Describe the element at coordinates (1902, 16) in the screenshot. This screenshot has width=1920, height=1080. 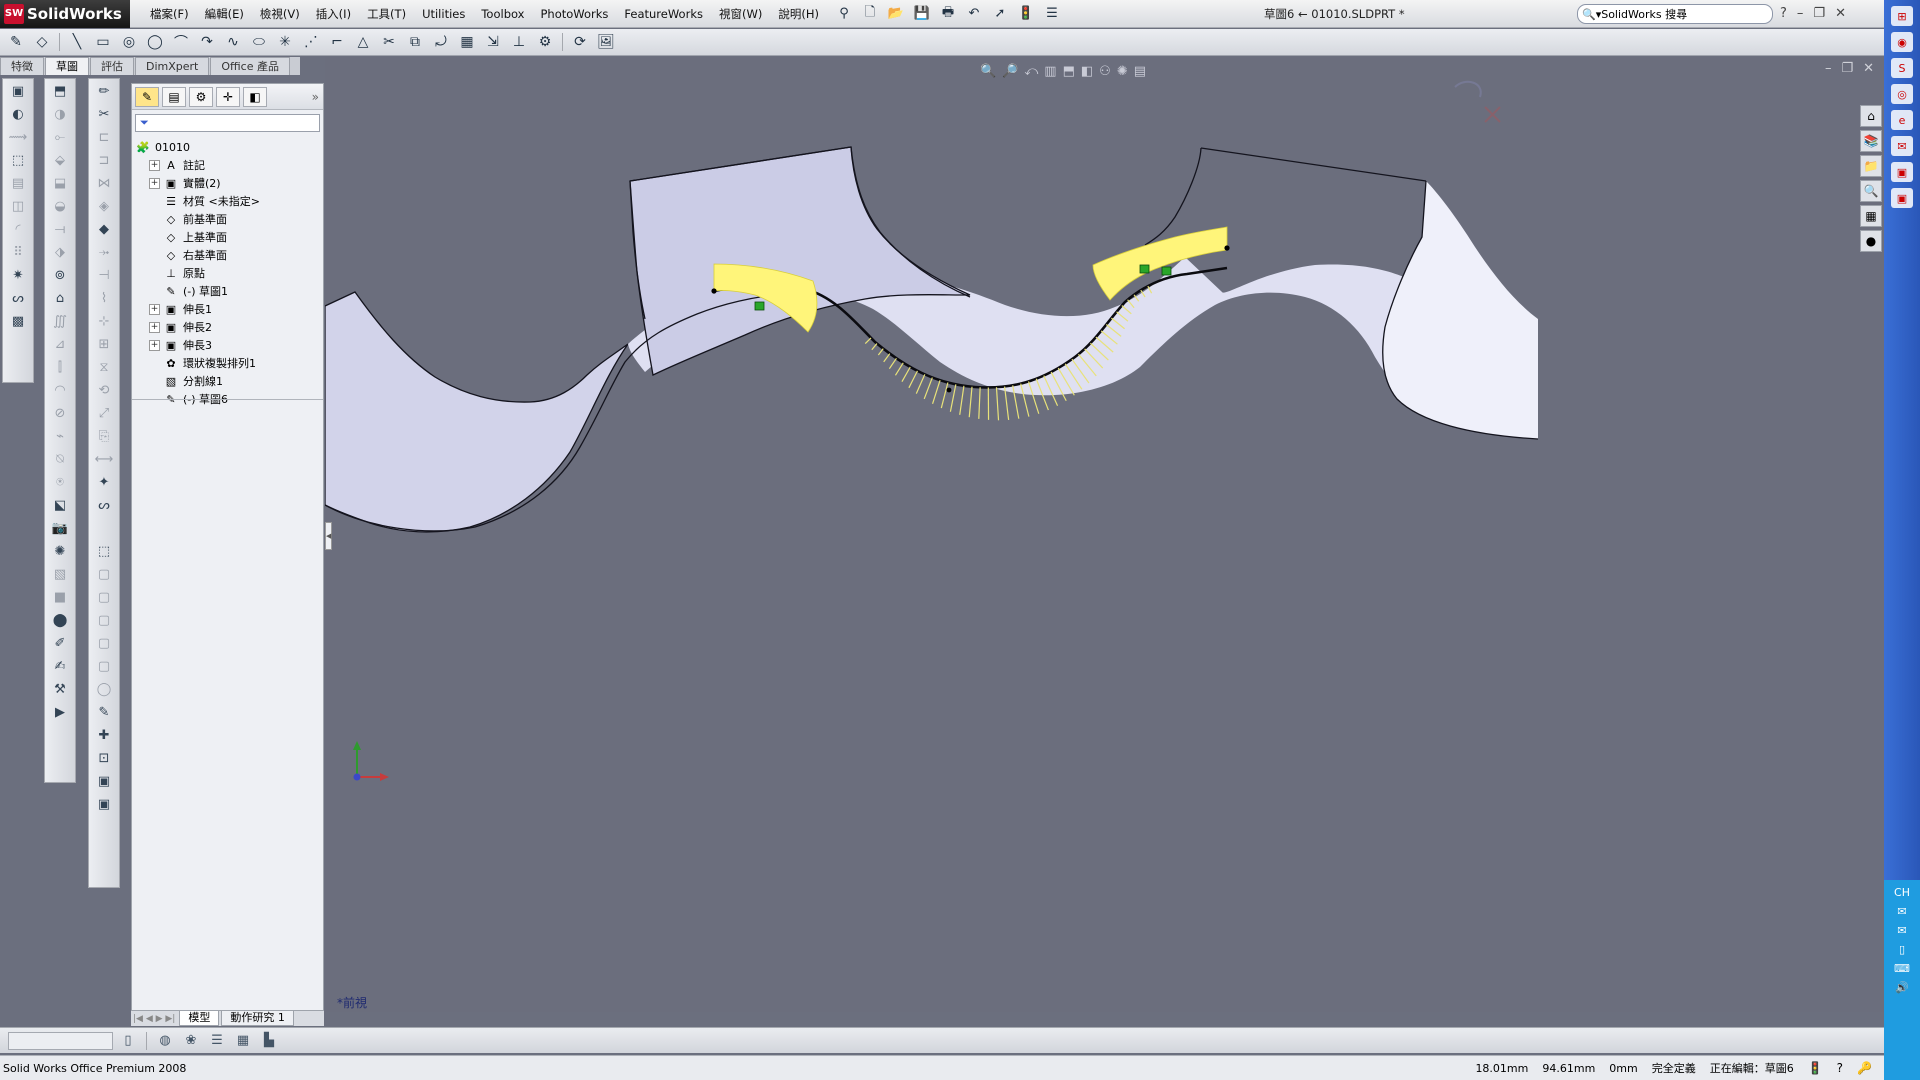
I see `start-icon: ⊞` at that location.